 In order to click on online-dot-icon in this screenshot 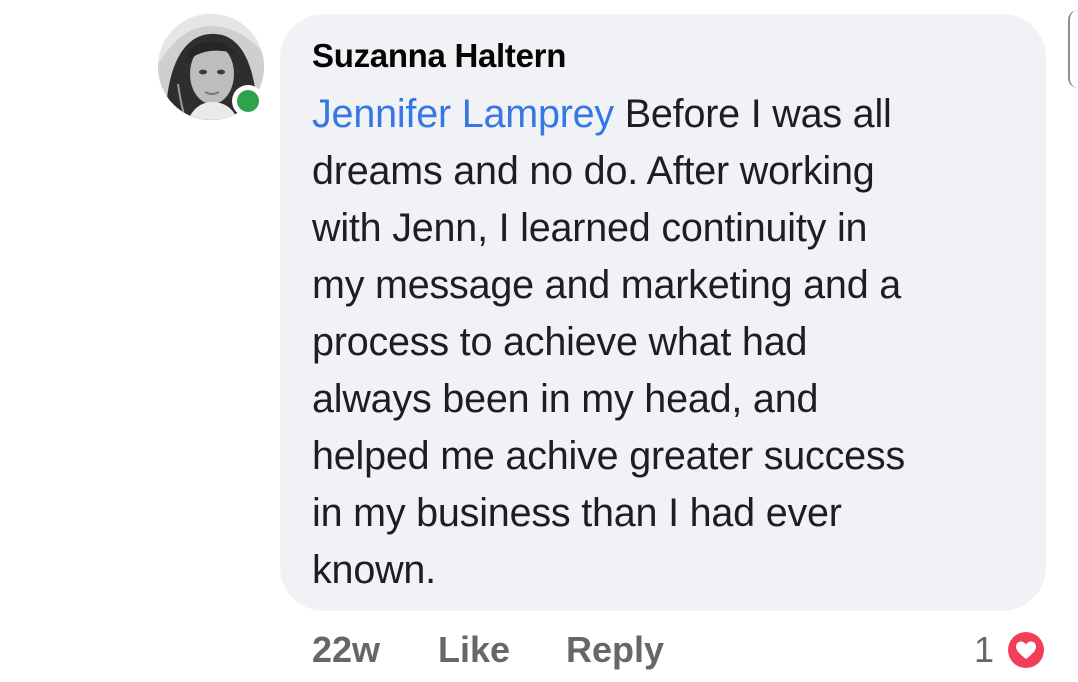, I will do `click(248, 101)`.